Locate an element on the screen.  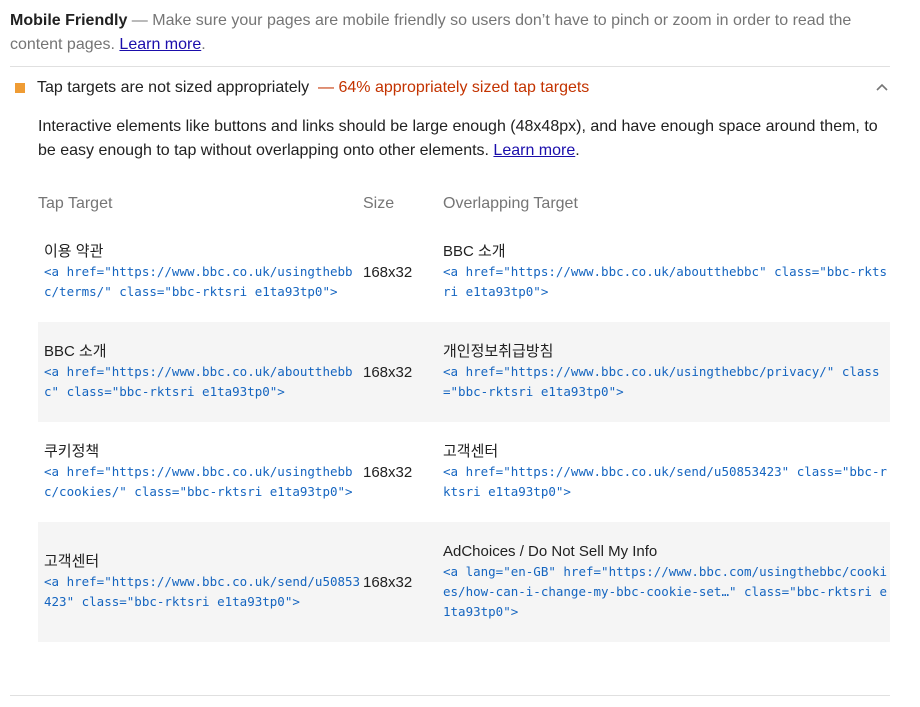
overlapping-target-label: BBC 소개 is located at coordinates (474, 251).